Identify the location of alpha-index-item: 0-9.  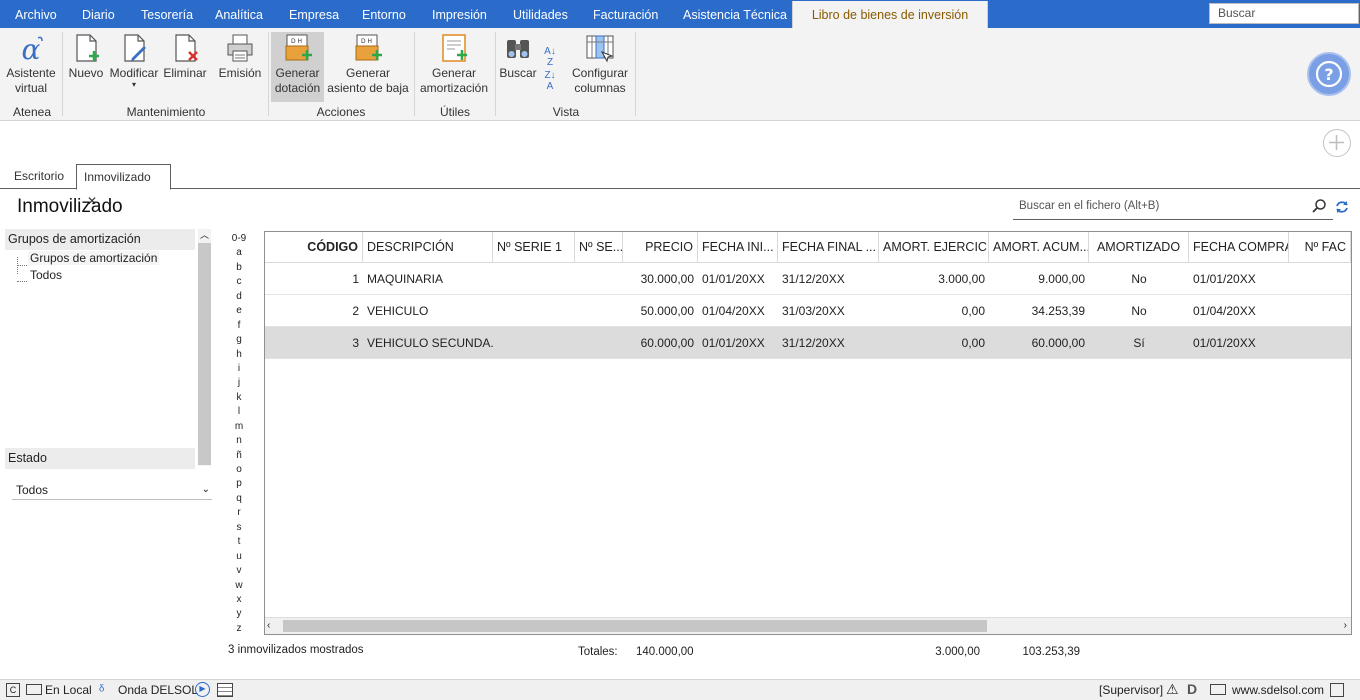
(239, 239).